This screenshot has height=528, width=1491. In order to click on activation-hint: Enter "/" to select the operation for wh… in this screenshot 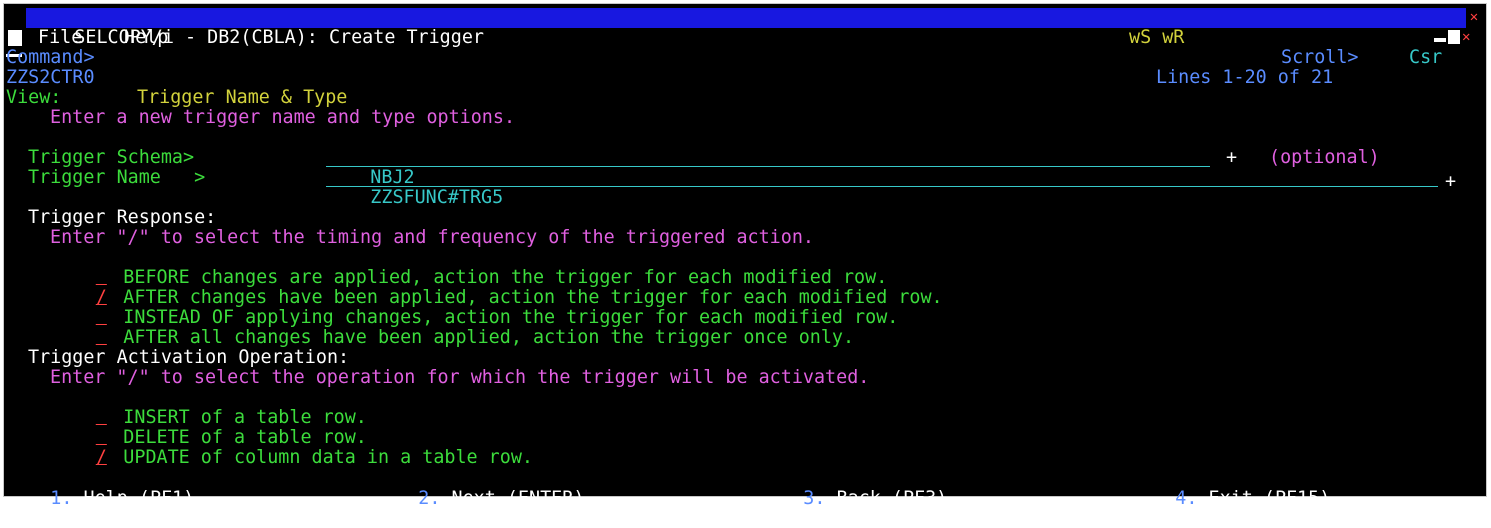, I will do `click(460, 377)`.